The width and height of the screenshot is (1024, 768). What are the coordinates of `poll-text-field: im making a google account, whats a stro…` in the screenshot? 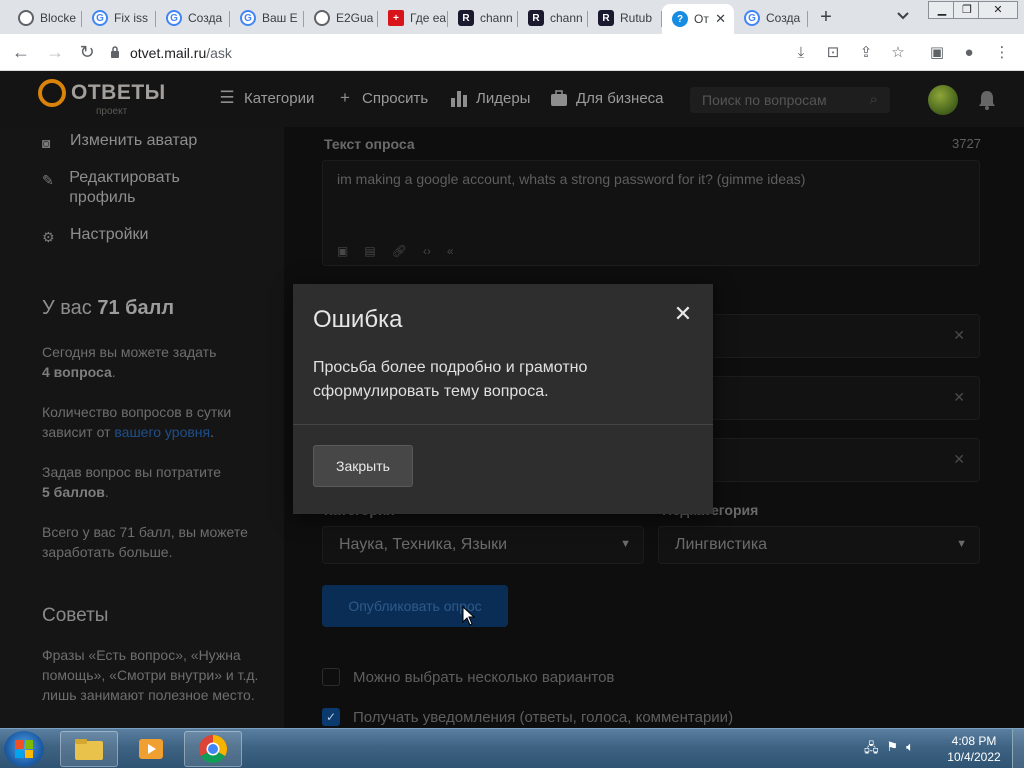 It's located at (651, 213).